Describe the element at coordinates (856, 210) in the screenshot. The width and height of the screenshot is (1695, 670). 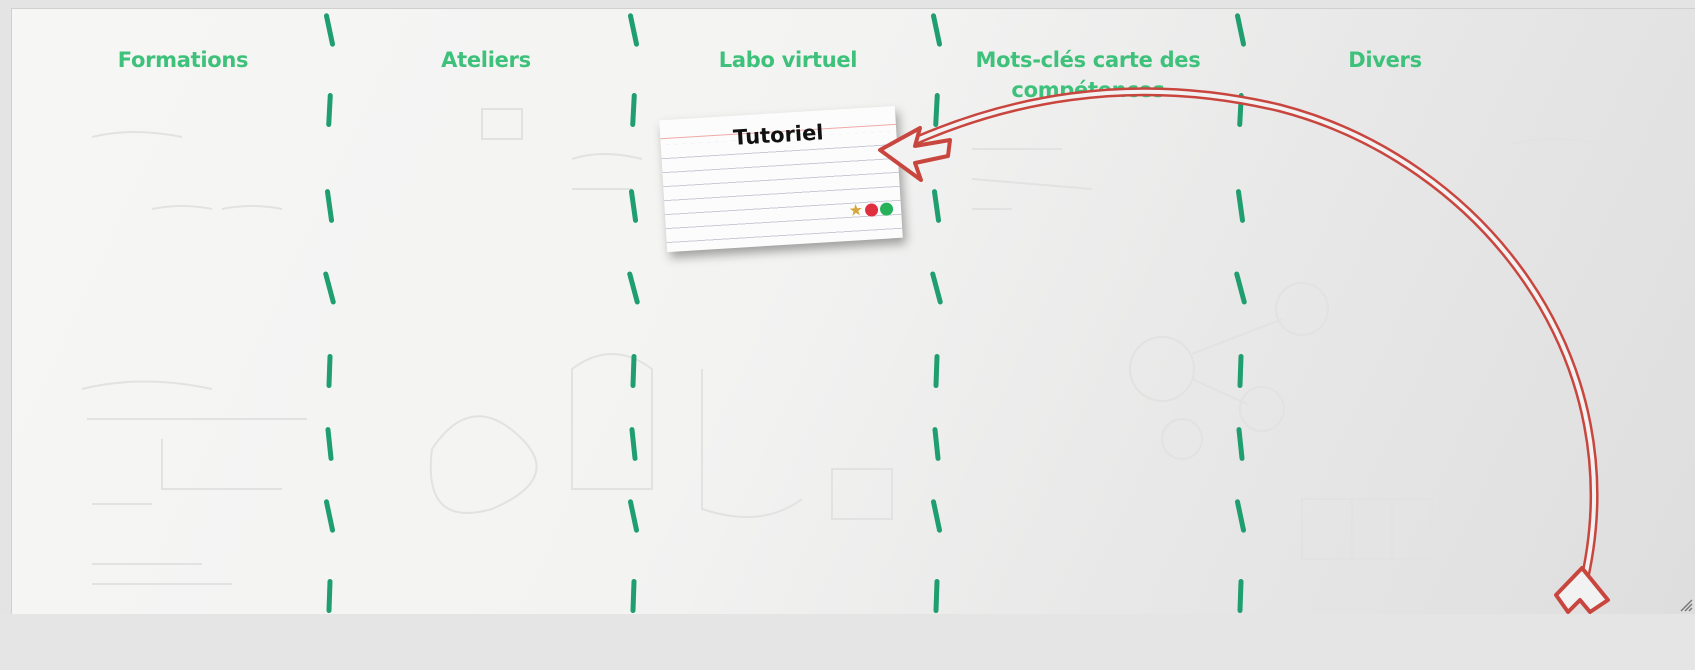
I see `star-icon: ★` at that location.